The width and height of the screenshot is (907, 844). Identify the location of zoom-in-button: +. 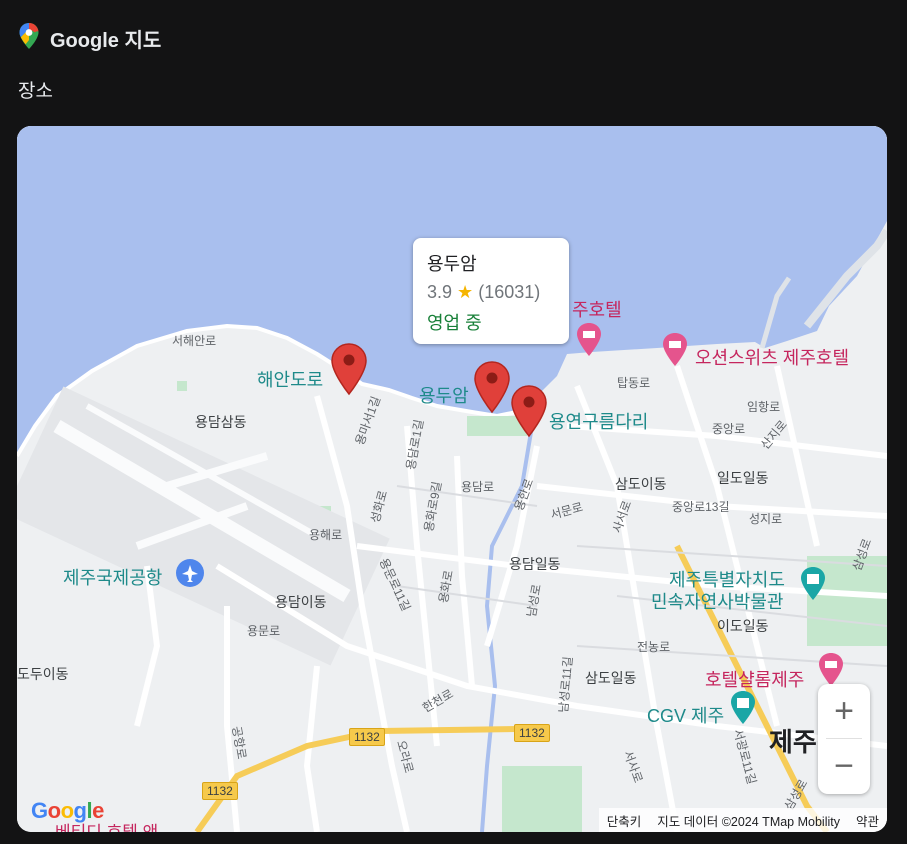
(844, 711).